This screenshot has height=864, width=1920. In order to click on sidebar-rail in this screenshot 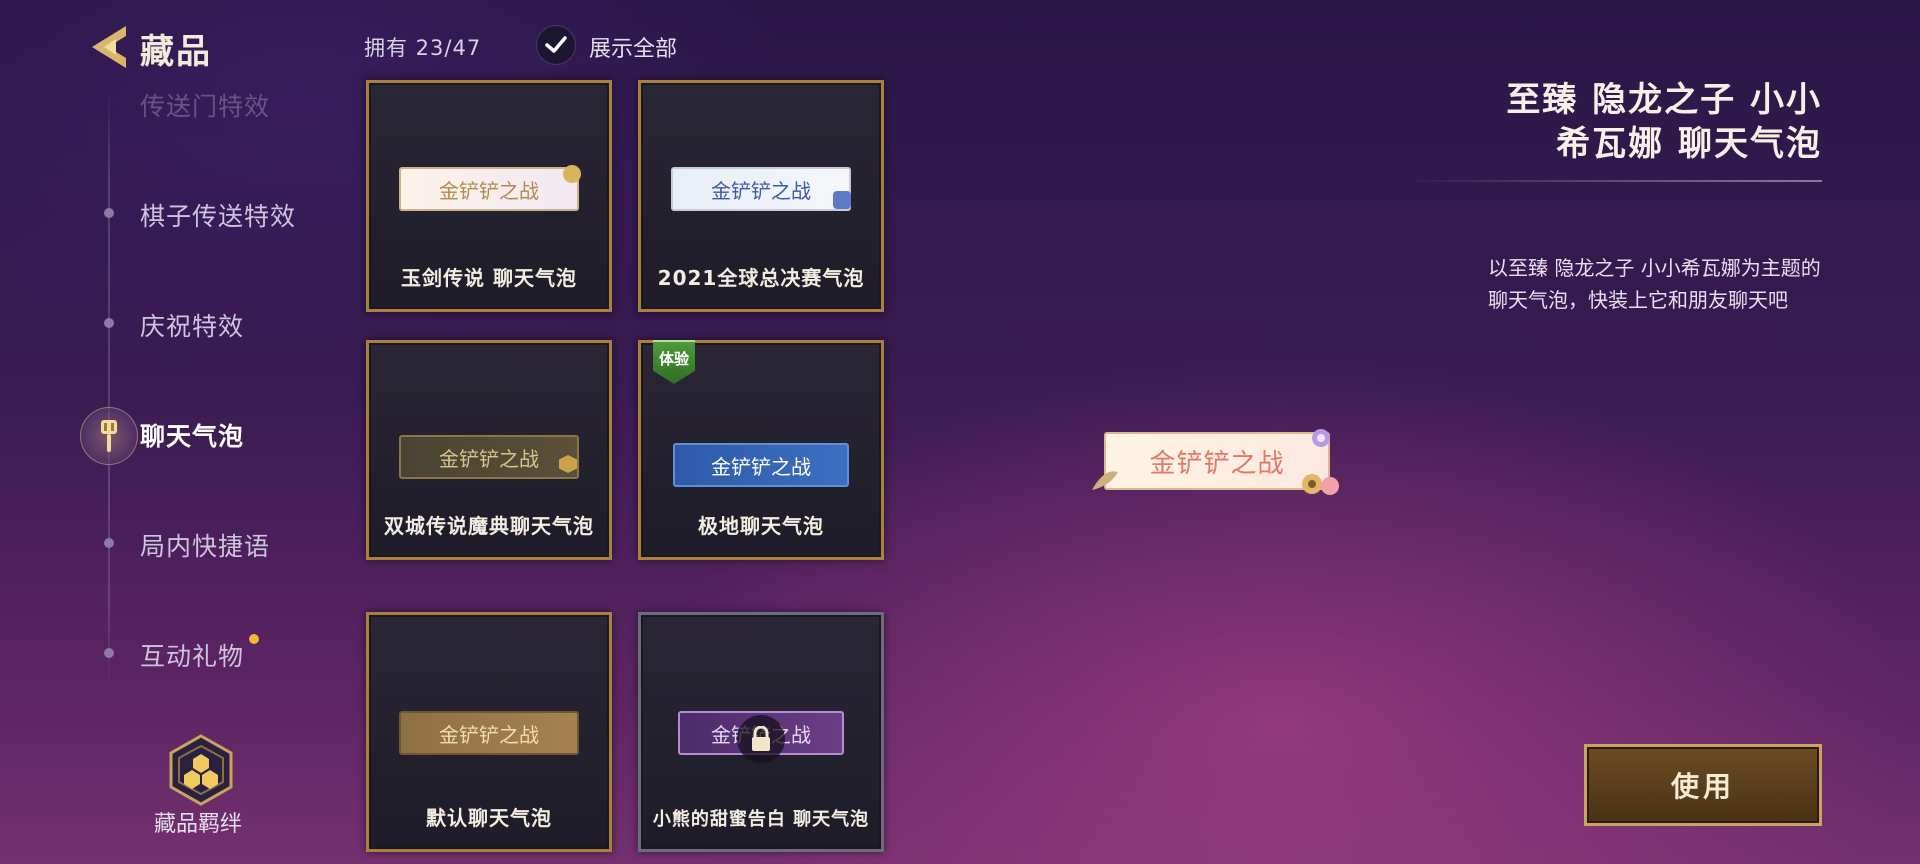, I will do `click(109, 388)`.